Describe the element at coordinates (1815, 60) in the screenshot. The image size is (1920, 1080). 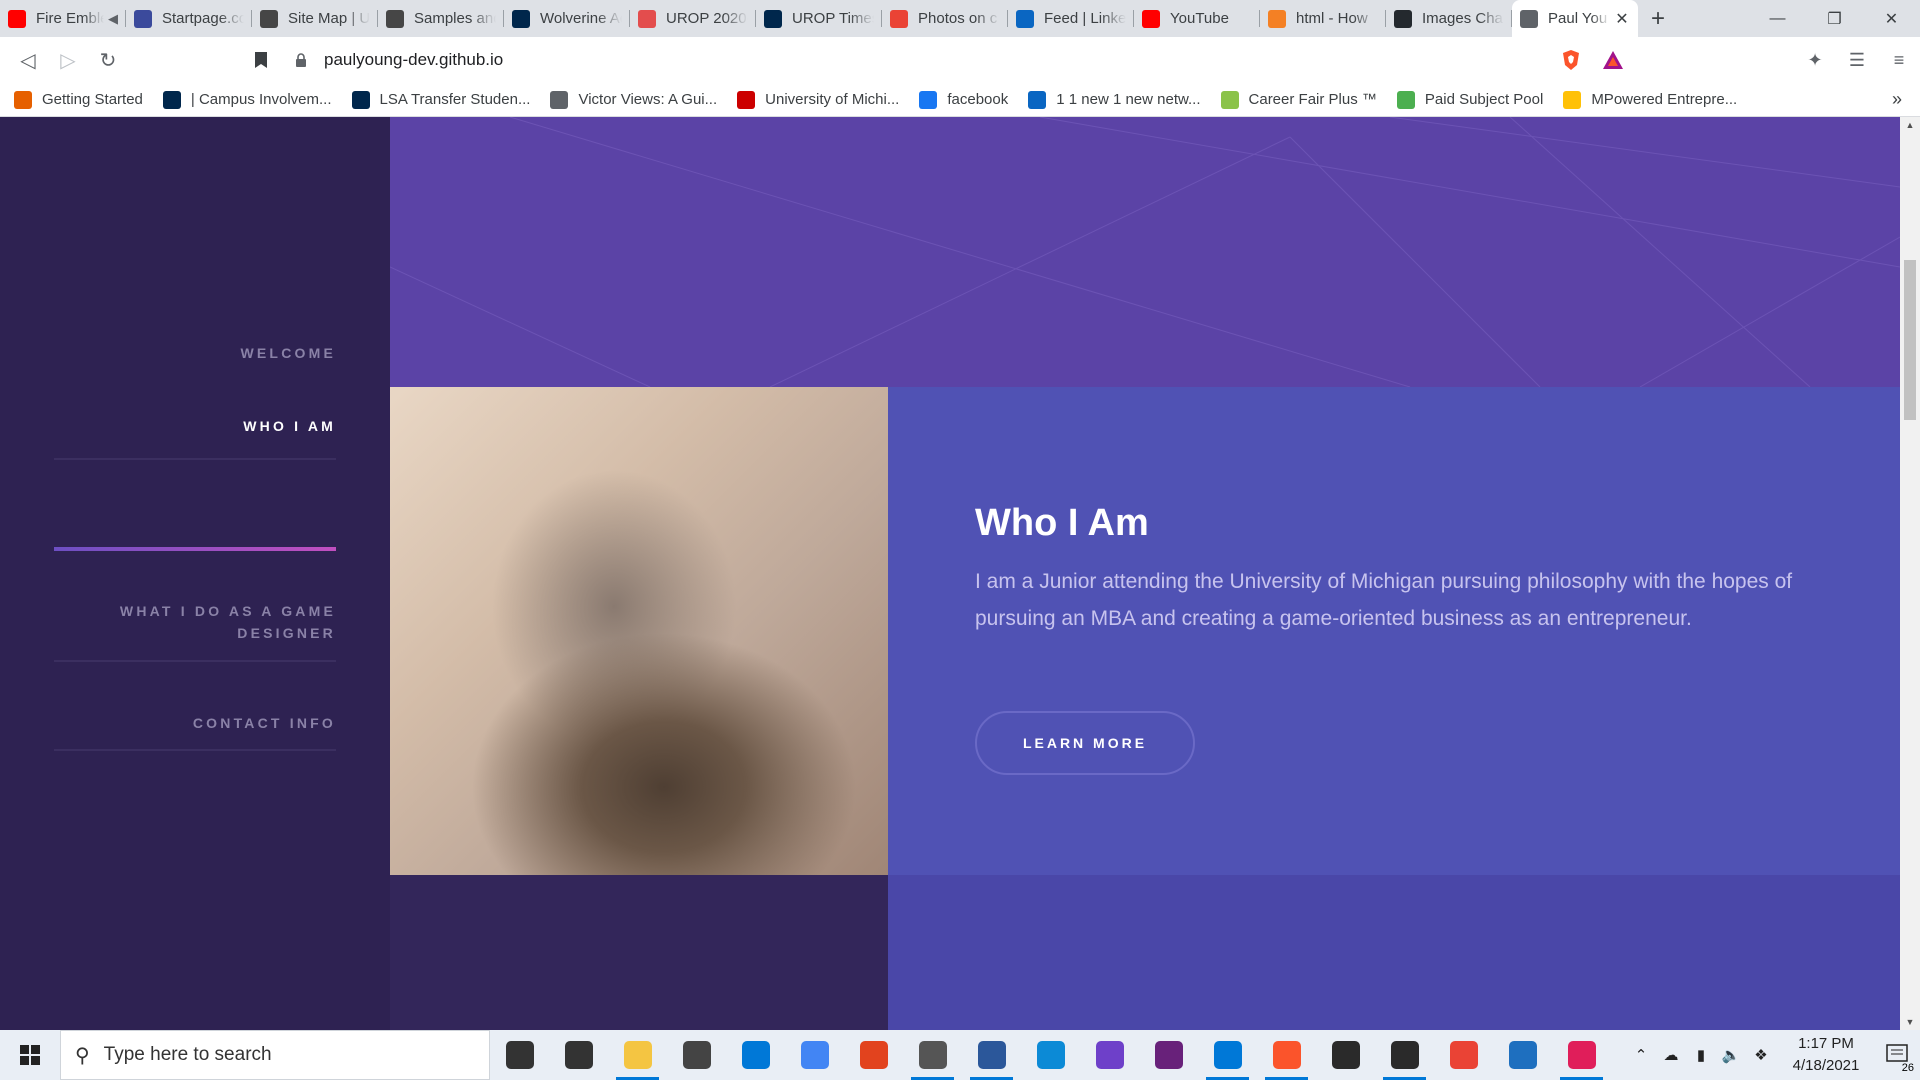
I see `extensions-icon: ✦` at that location.